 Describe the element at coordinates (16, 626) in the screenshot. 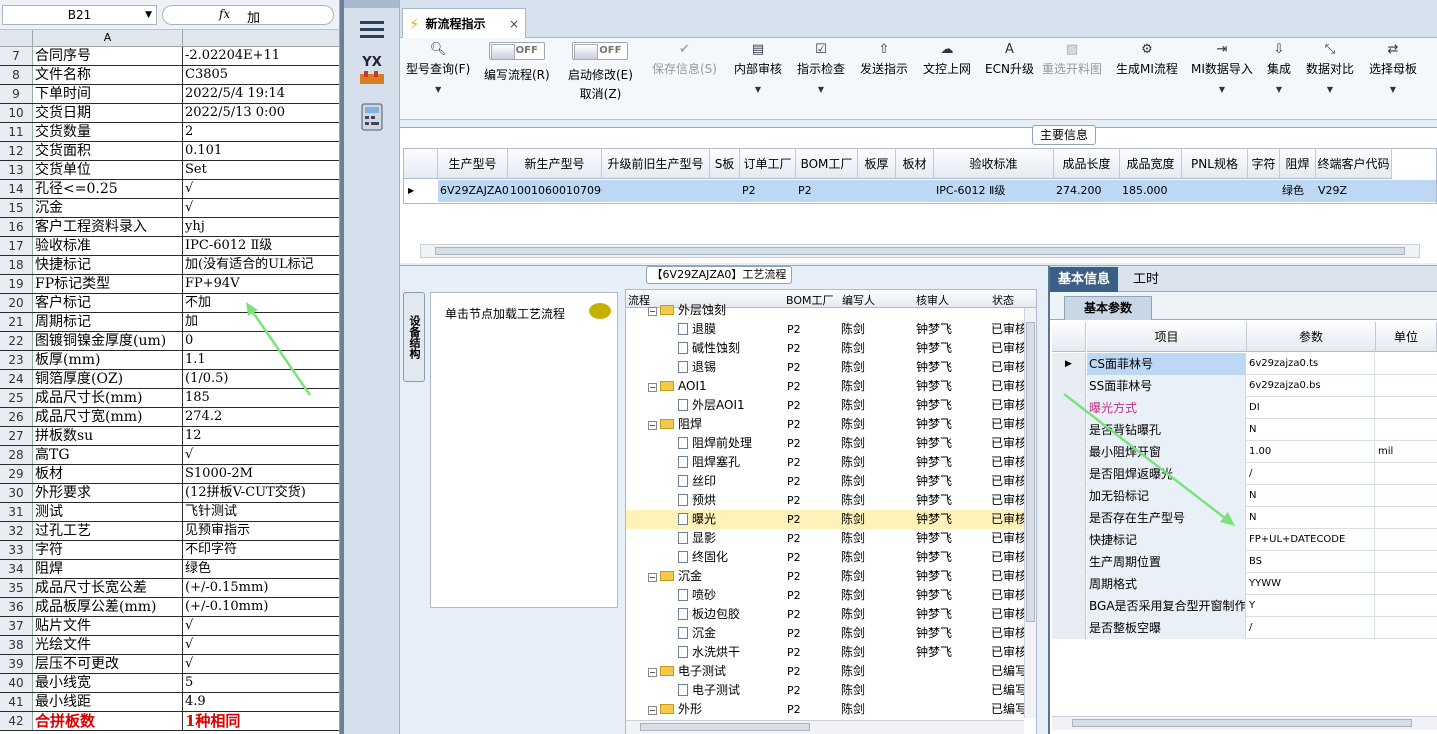

I see `row-number: 37` at that location.